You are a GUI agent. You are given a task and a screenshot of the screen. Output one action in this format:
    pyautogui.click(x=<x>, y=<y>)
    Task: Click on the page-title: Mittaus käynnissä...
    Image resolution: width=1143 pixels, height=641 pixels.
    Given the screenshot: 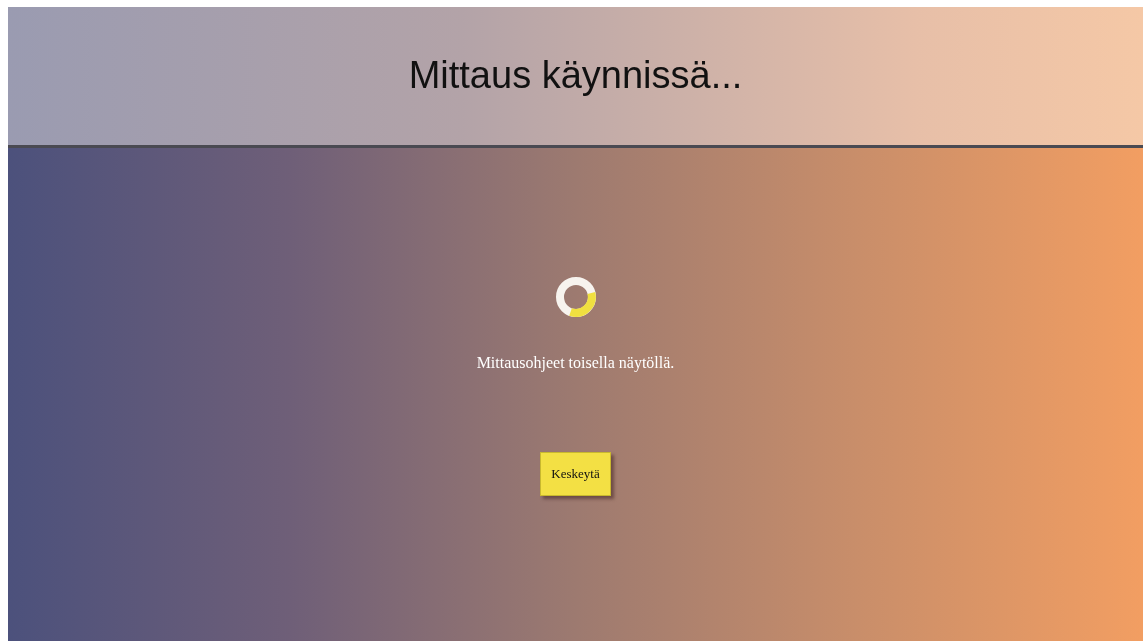 What is the action you would take?
    pyautogui.click(x=575, y=76)
    